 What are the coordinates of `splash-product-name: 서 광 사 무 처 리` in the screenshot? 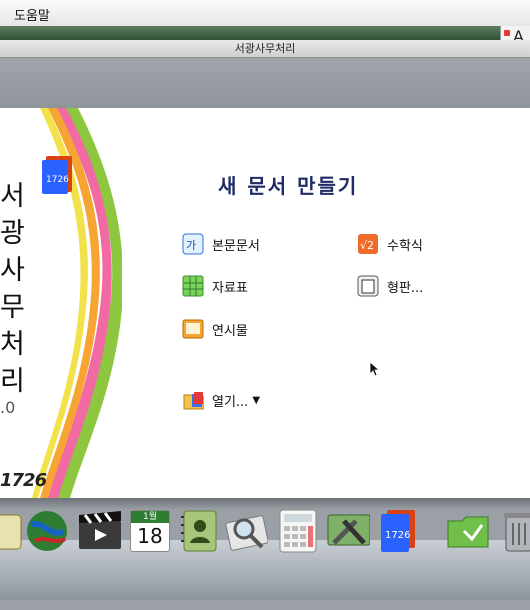 It's located at (12, 289).